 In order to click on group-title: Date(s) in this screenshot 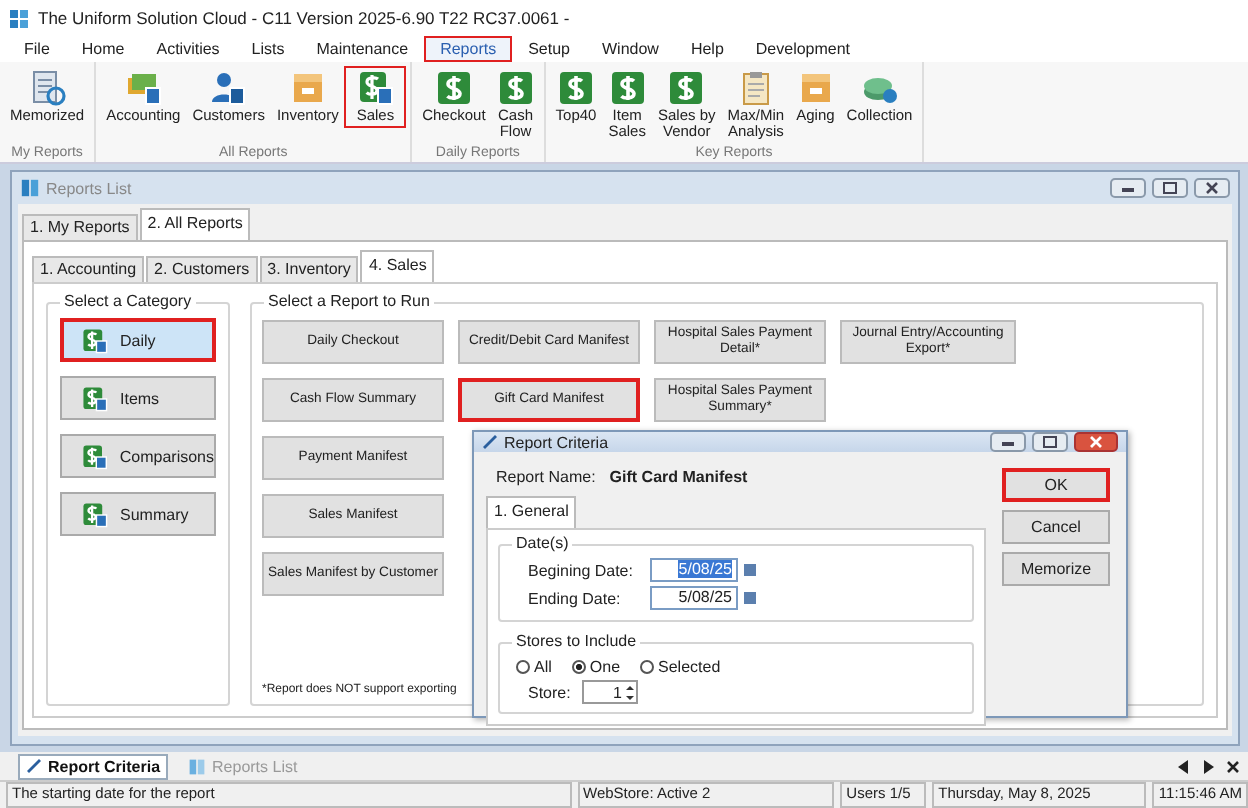, I will do `click(542, 544)`.